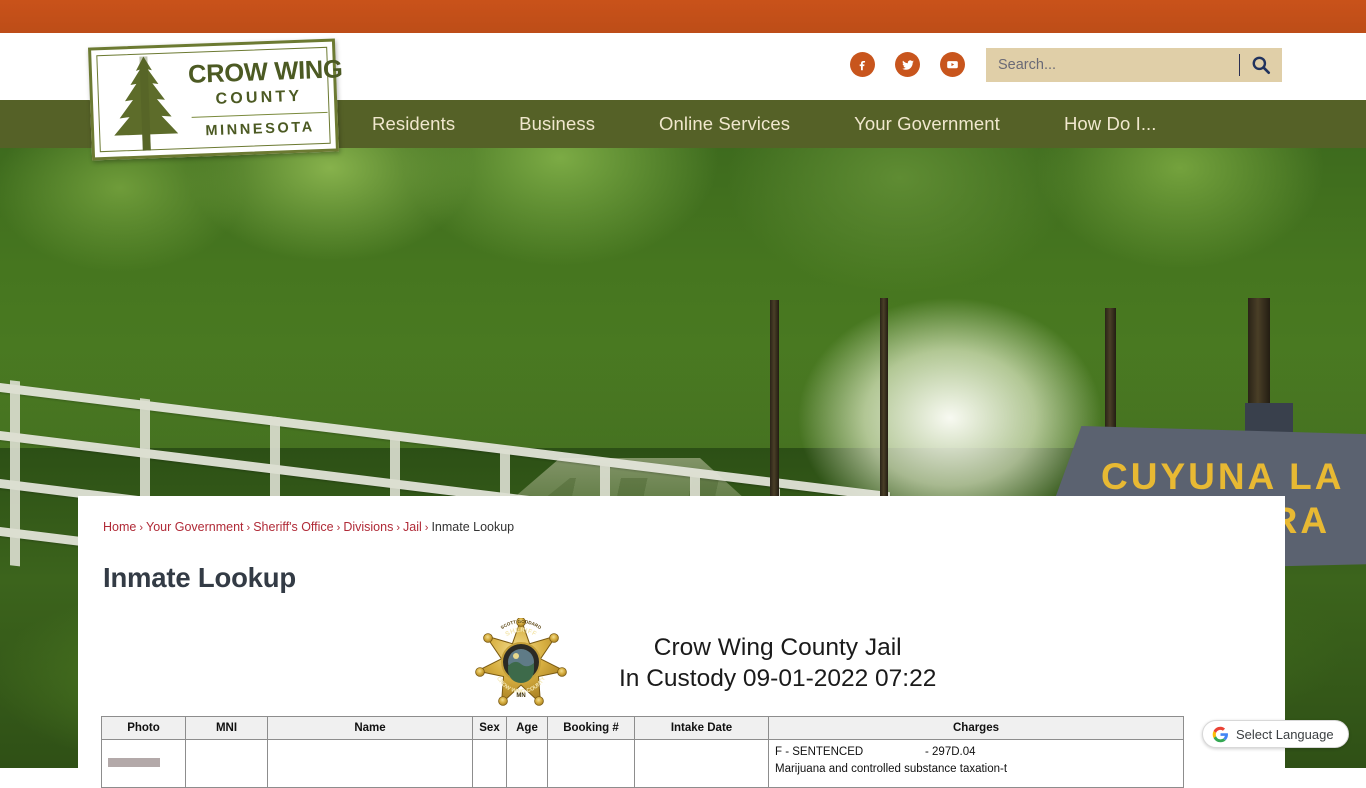 This screenshot has height=788, width=1366. What do you see at coordinates (146, 103) in the screenshot?
I see `pine-tree-icon` at bounding box center [146, 103].